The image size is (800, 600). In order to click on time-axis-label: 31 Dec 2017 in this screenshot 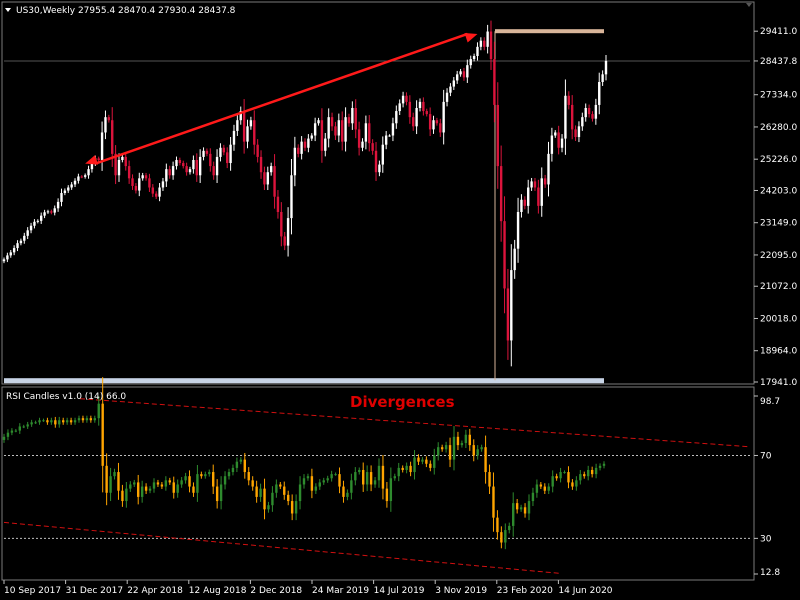, I will do `click(95, 591)`.